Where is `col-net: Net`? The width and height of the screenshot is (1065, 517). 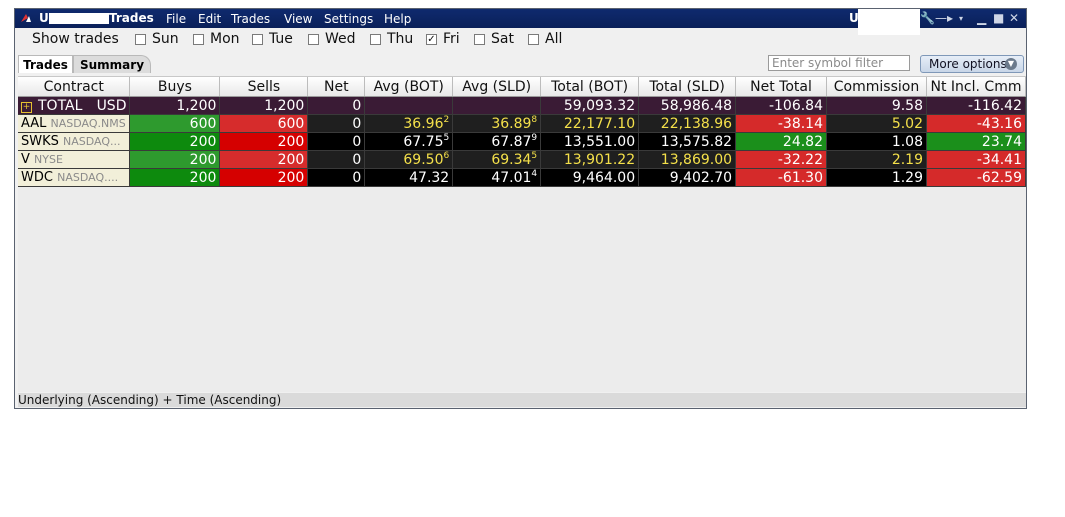 col-net: Net is located at coordinates (336, 87).